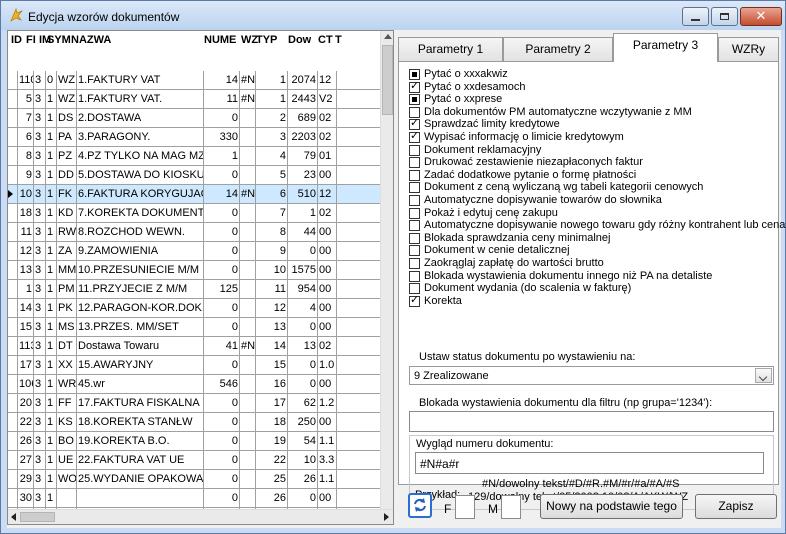 The width and height of the screenshot is (786, 534). I want to click on table-cell: DD, so click(67, 175).